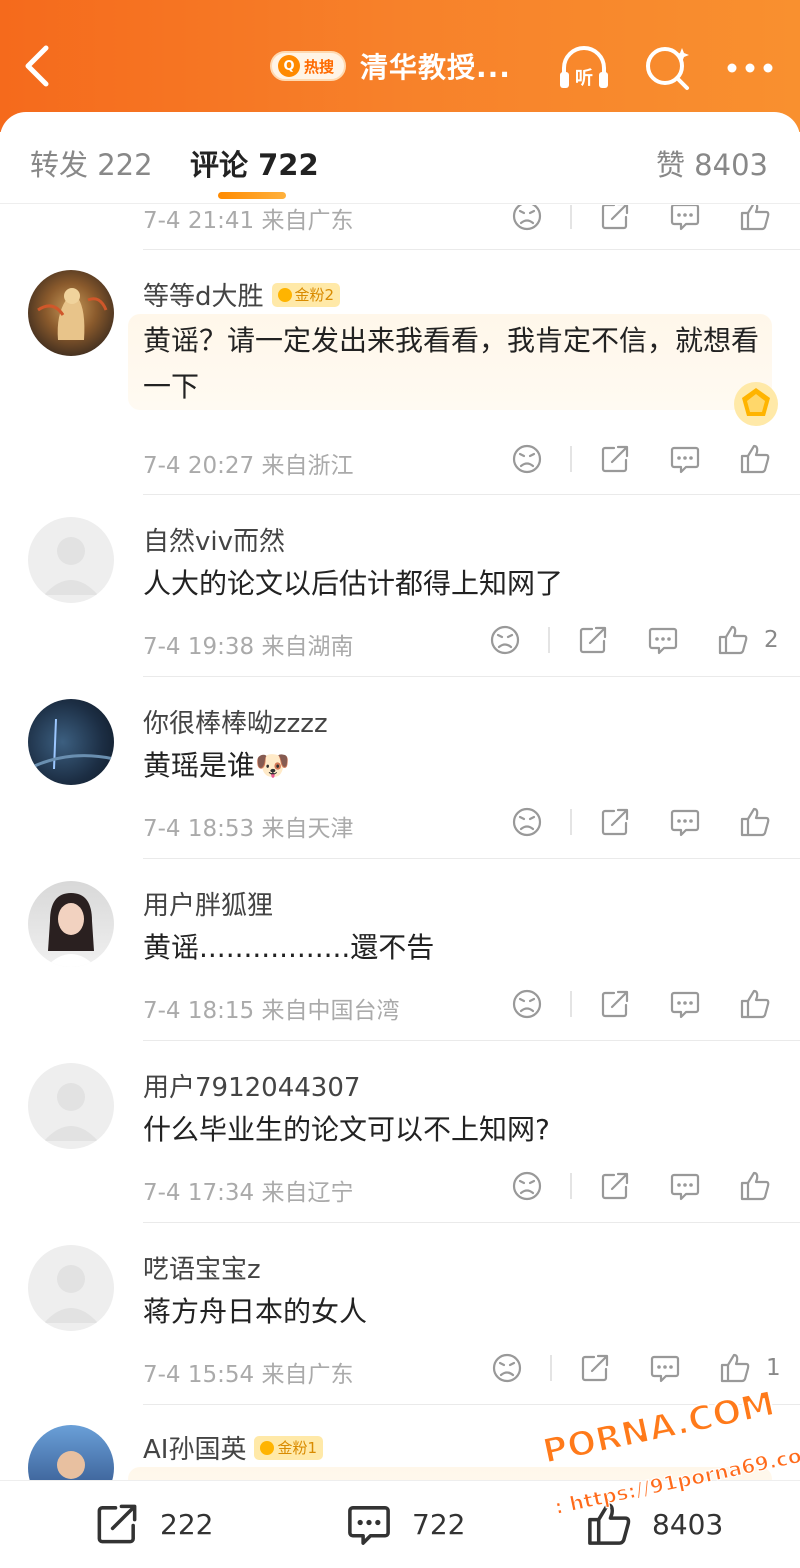 This screenshot has width=800, height=1568. What do you see at coordinates (400, 1314) in the screenshot?
I see `comment-item: 呓语宝宝z 蒋方舟日本的女人 7-4 15:54 来自广东 1` at bounding box center [400, 1314].